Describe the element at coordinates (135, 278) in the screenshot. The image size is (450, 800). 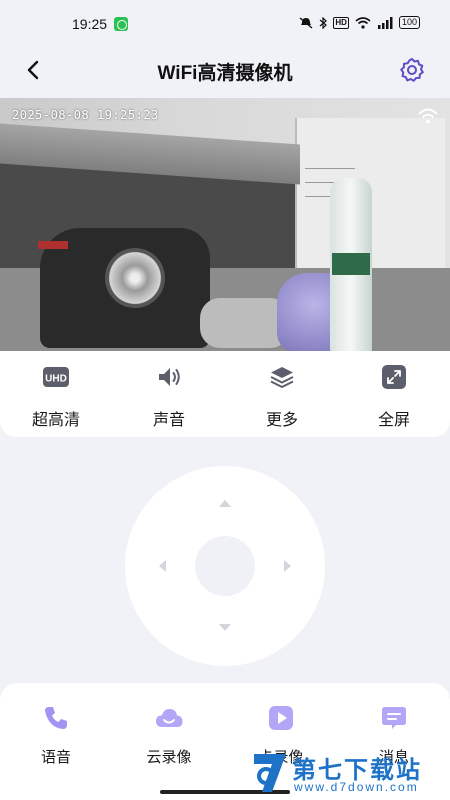
I see `video-disc` at that location.